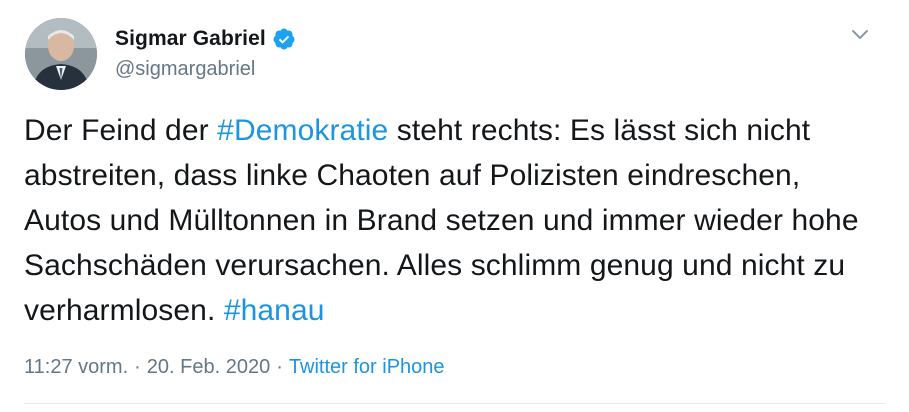  What do you see at coordinates (121, 130) in the screenshot?
I see `tweet-text-segment: Der Feind der` at bounding box center [121, 130].